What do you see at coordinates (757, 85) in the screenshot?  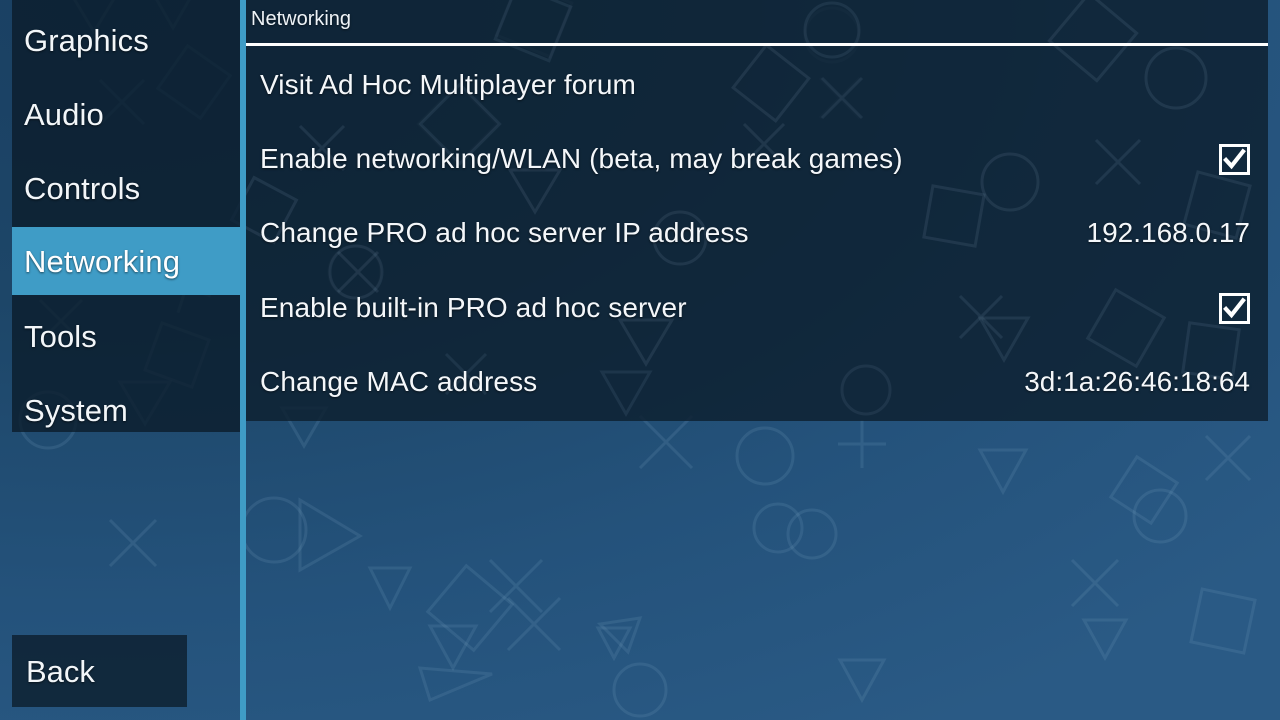 I see `setting-row-visit-forum: Visit Ad Hoc Multiplayer forum` at bounding box center [757, 85].